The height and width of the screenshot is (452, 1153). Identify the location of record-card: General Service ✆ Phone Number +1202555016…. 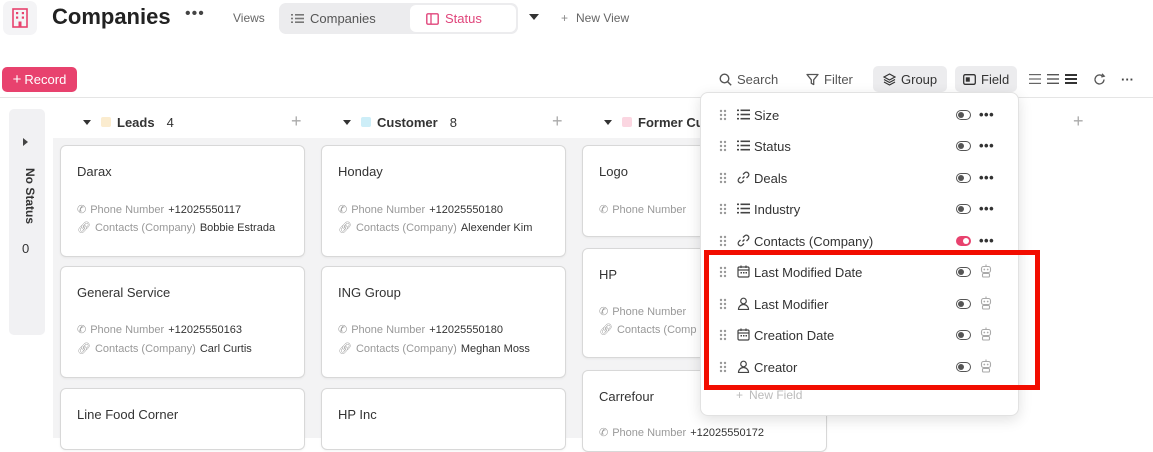
(182, 322).